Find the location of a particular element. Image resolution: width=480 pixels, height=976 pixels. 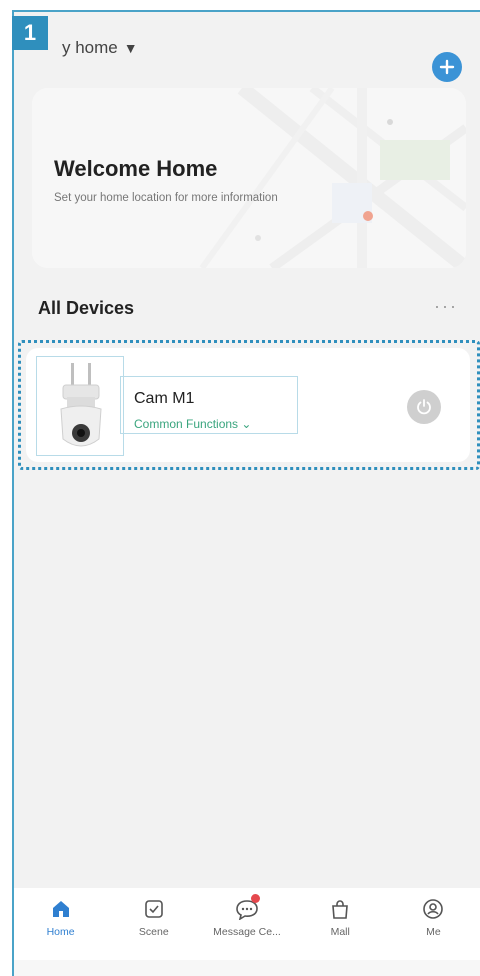

tab-home: Home is located at coordinates (60, 924).